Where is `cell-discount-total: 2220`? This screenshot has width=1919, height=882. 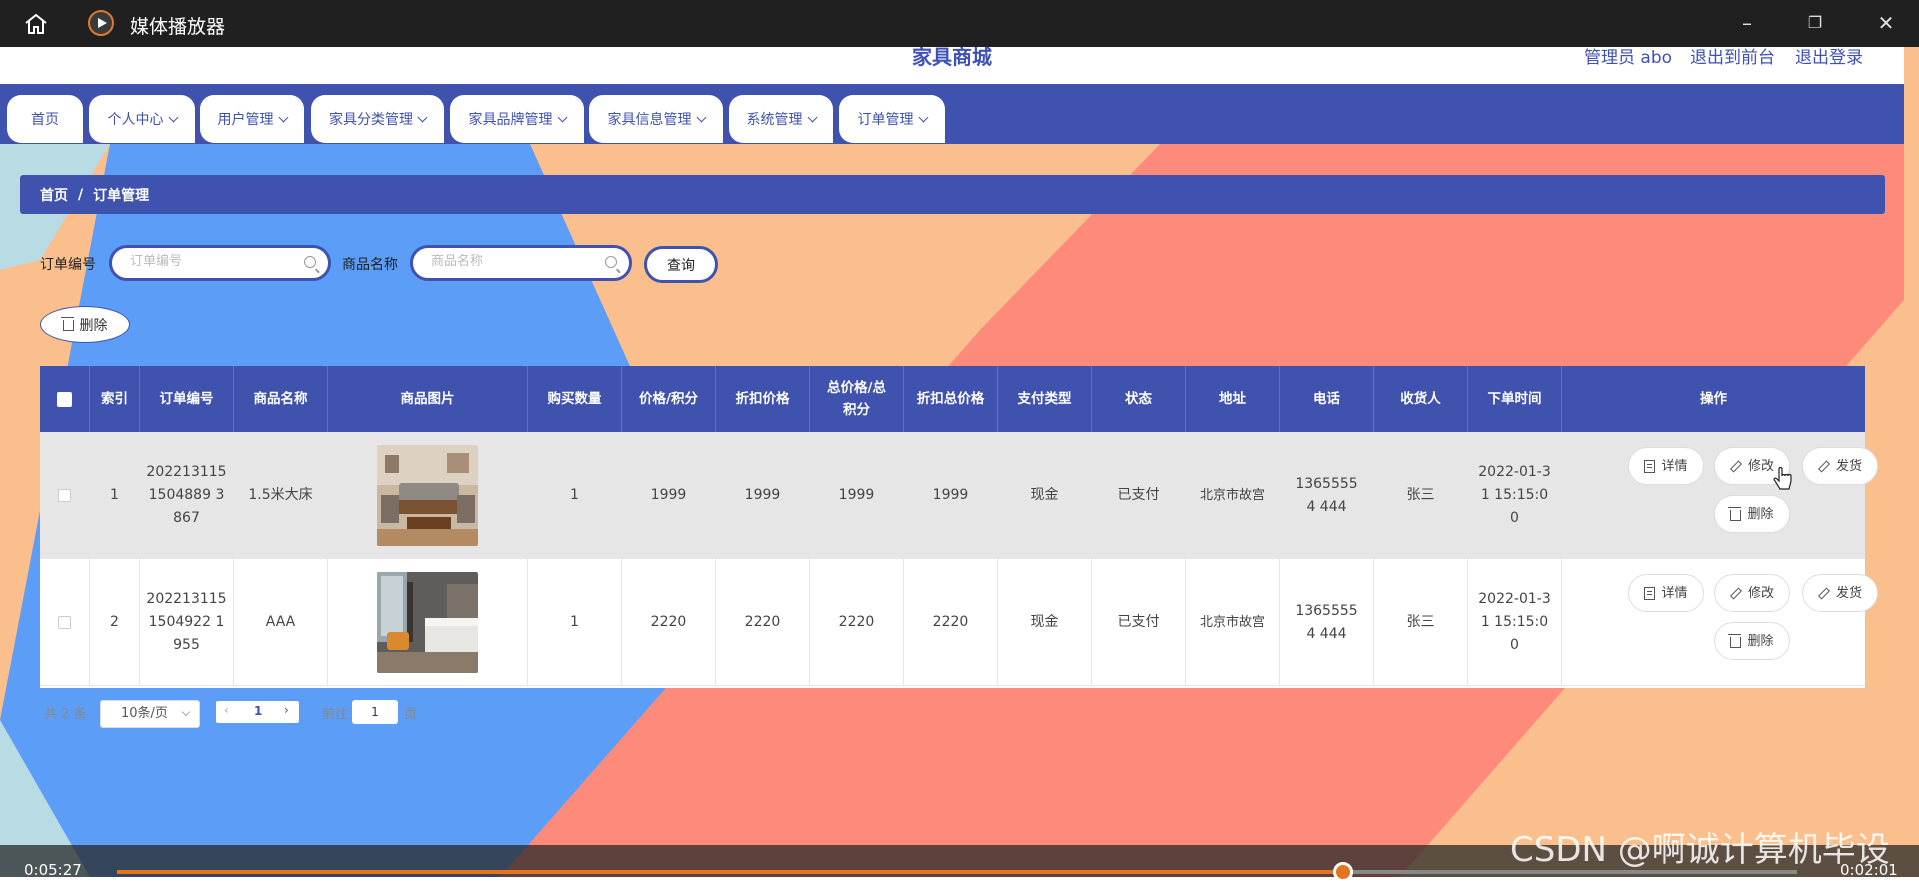 cell-discount-total: 2220 is located at coordinates (951, 622).